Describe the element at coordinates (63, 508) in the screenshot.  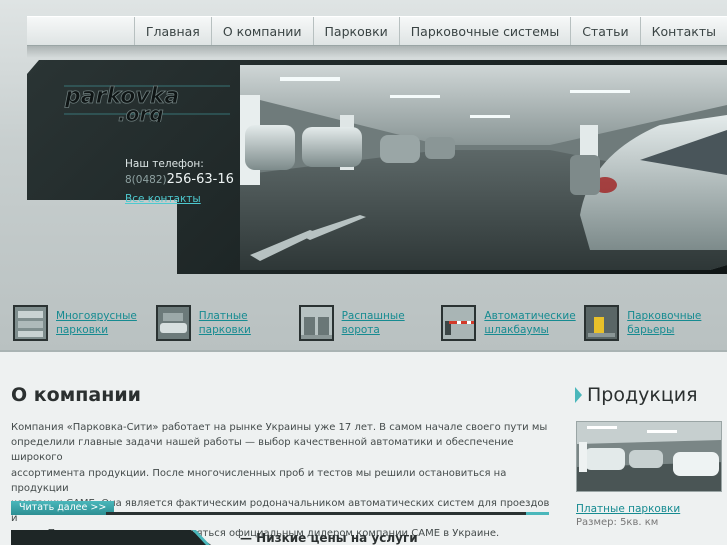
I see `read-more-button: Читать далее >>` at that location.